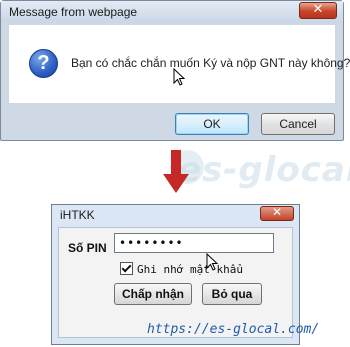  I want to click on pin-dialog-title: iHTKK, so click(77, 215).